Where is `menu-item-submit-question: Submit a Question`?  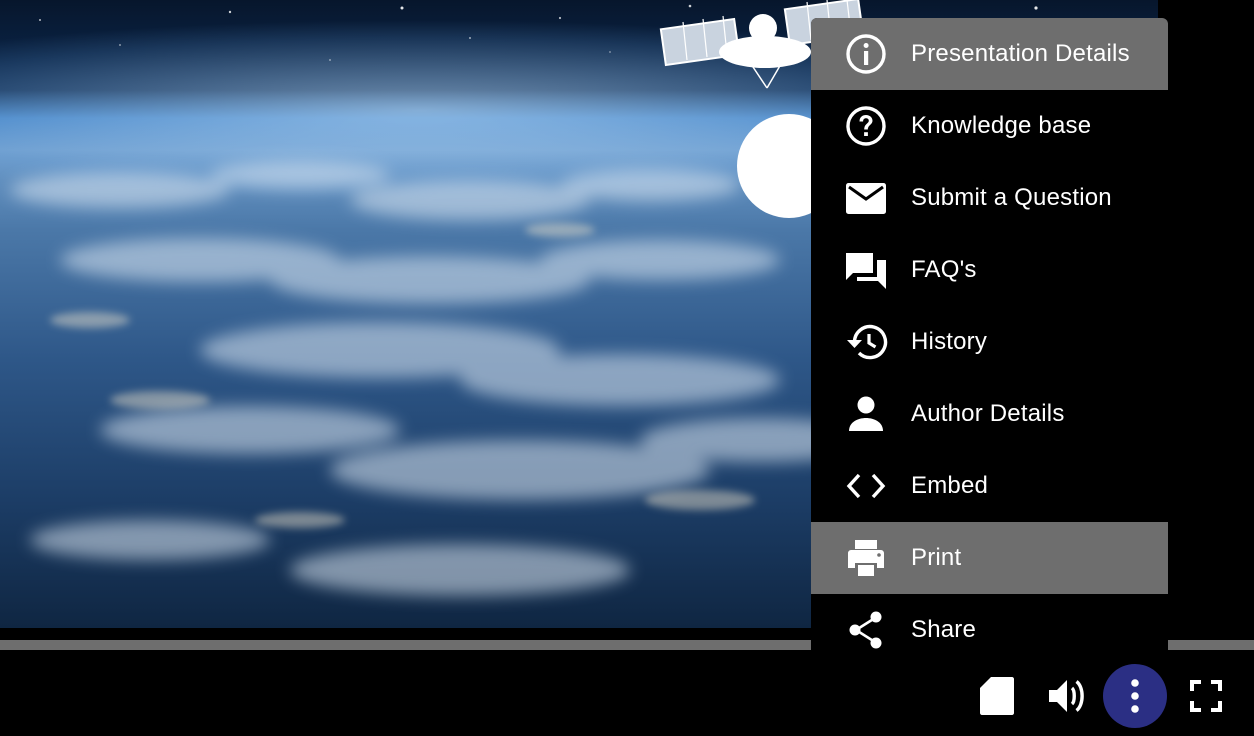 menu-item-submit-question: Submit a Question is located at coordinates (989, 198).